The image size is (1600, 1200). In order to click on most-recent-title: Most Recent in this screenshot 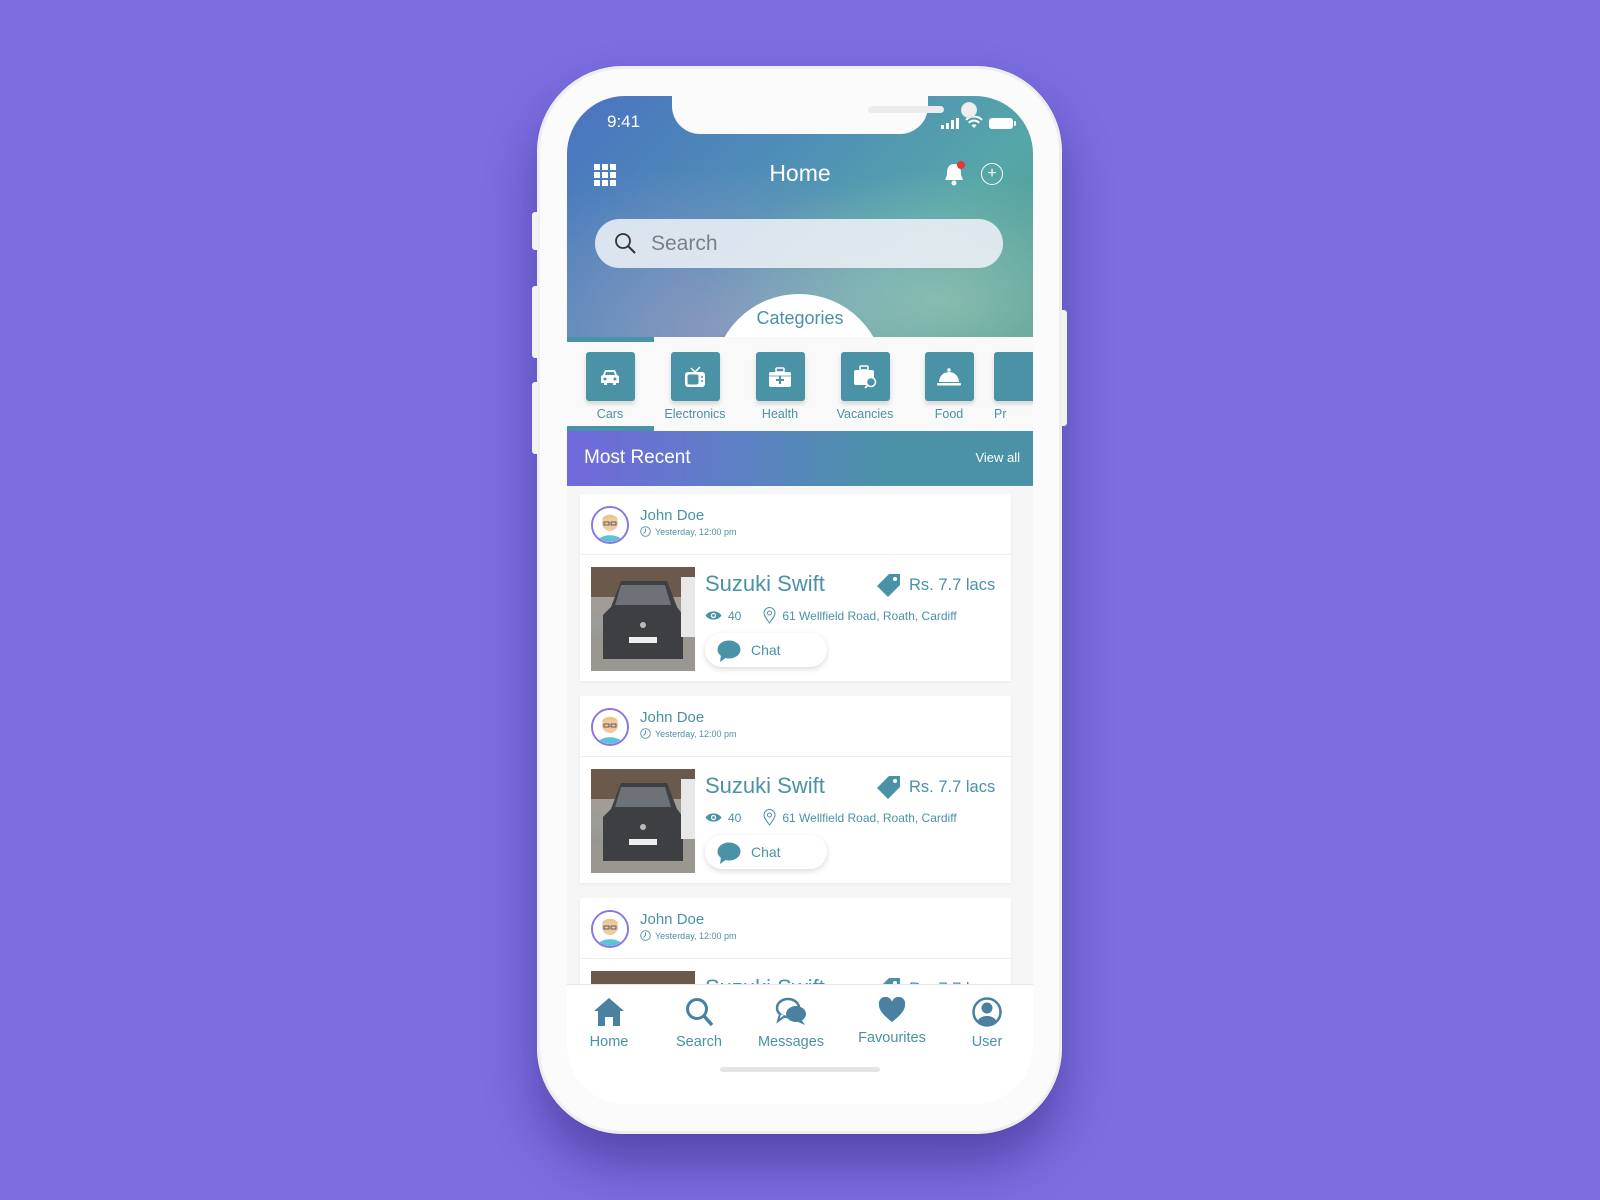, I will do `click(637, 457)`.